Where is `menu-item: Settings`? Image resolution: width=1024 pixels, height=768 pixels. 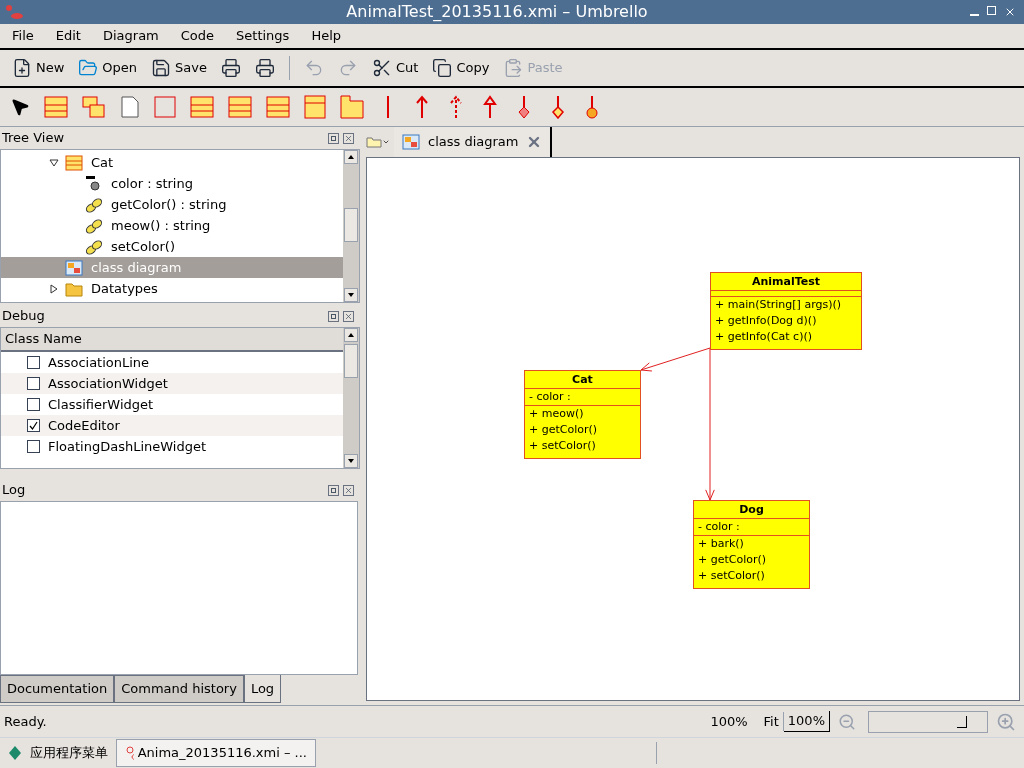 menu-item: Settings is located at coordinates (263, 36).